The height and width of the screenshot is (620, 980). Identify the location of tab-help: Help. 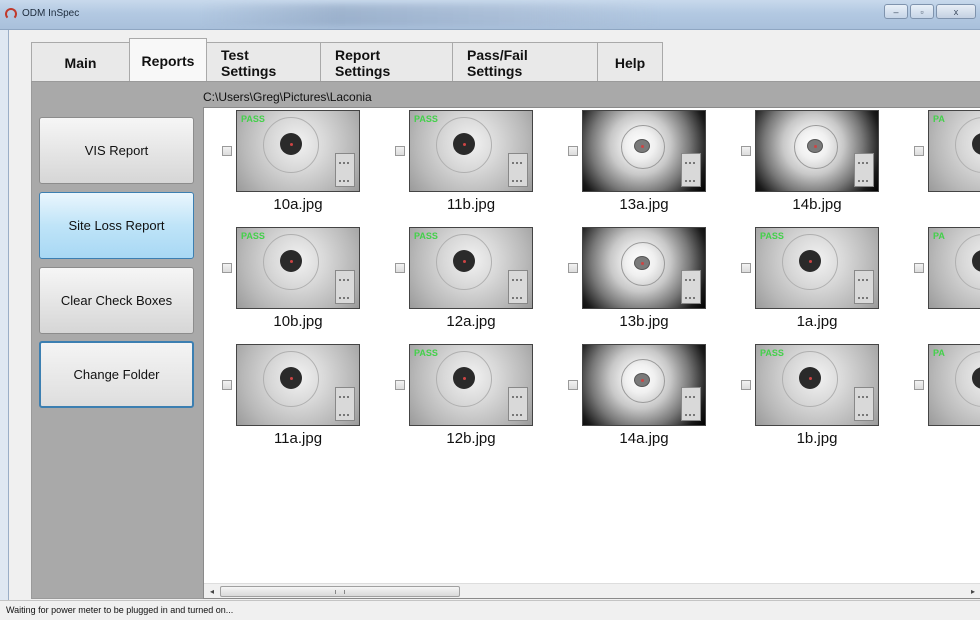
(630, 62).